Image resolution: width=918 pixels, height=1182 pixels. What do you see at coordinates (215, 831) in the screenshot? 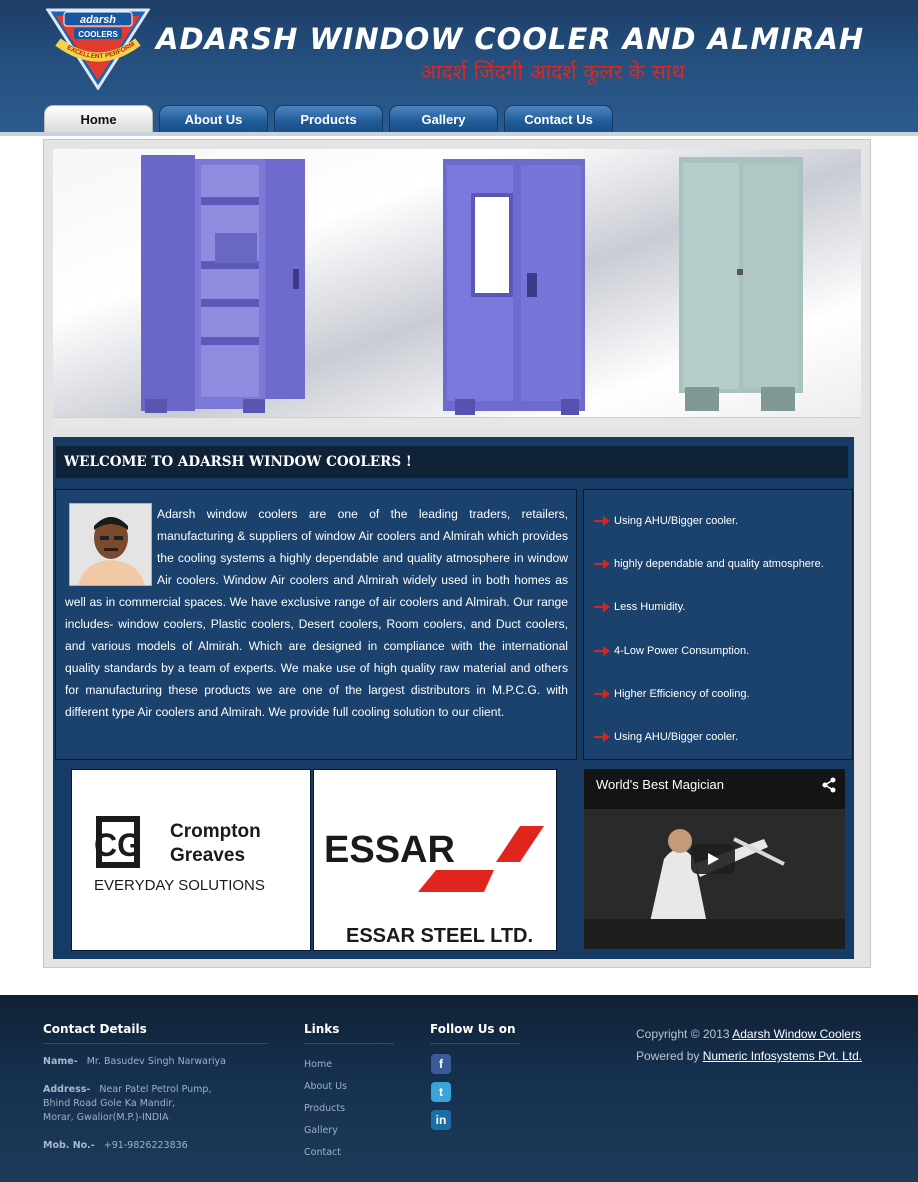
I see `cg-name-line1: Crompton` at bounding box center [215, 831].